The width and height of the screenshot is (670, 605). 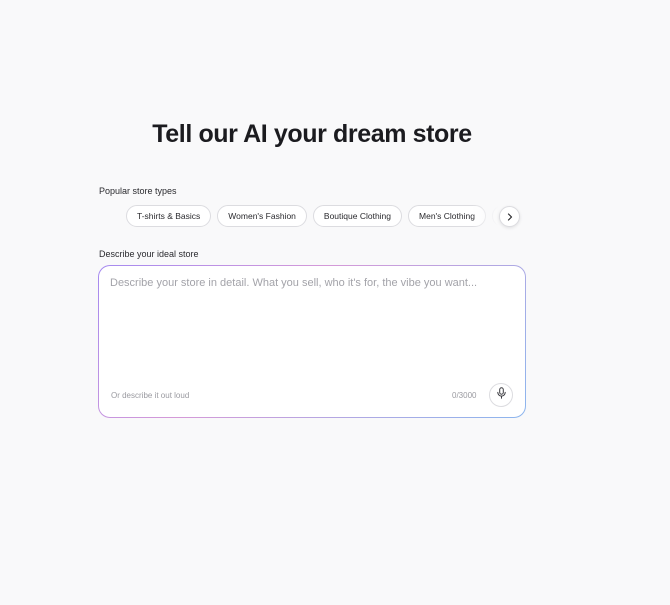 What do you see at coordinates (357, 216) in the screenshot?
I see `chip-boutique-clothing: Boutique Clothing` at bounding box center [357, 216].